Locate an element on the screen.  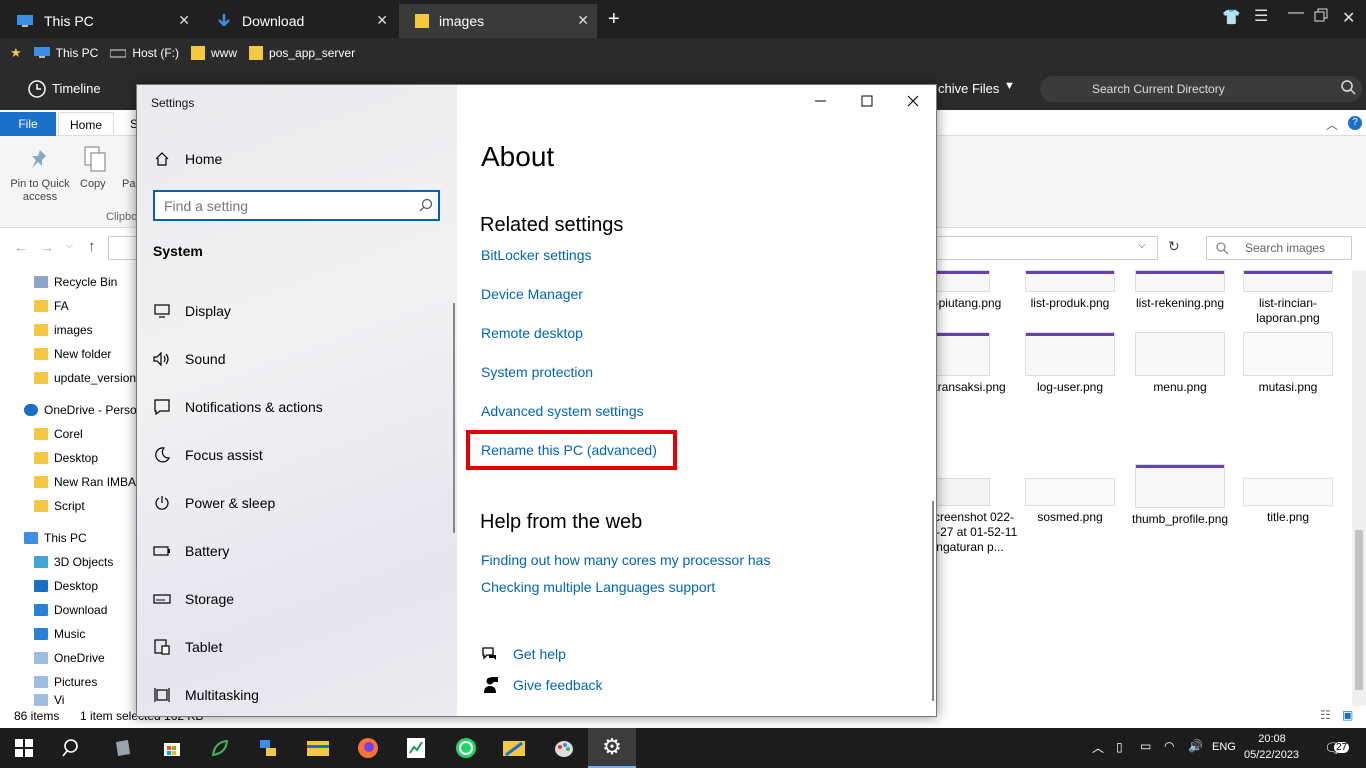
nav-item: Vi is located at coordinates (49, 700).